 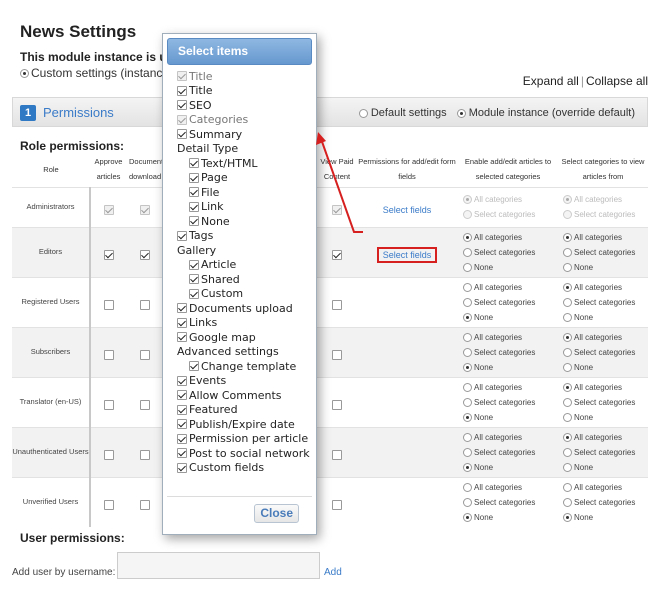 I want to click on popup-item: Events, so click(x=243, y=381).